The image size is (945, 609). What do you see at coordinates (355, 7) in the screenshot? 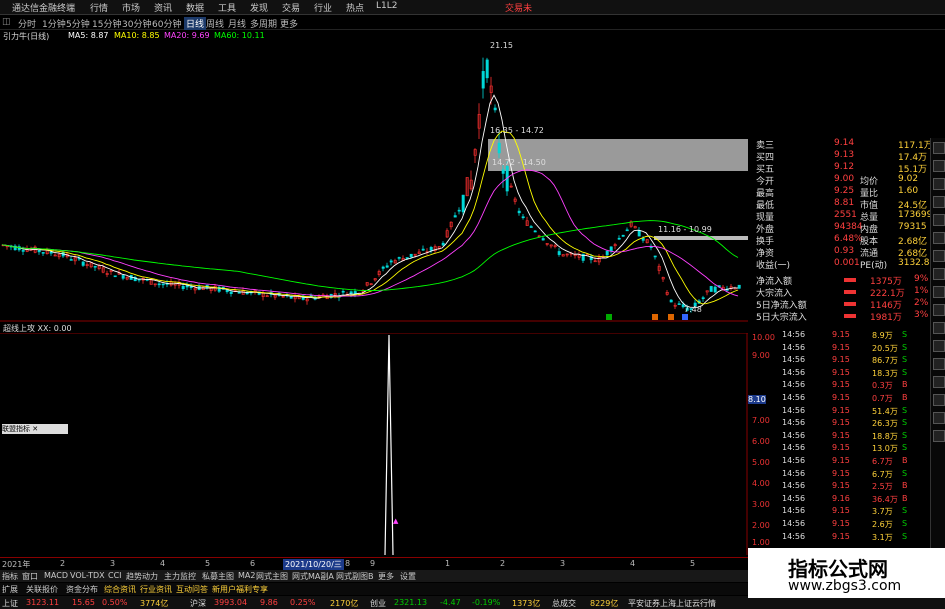
I see `menu-hot: 热点` at bounding box center [355, 7].